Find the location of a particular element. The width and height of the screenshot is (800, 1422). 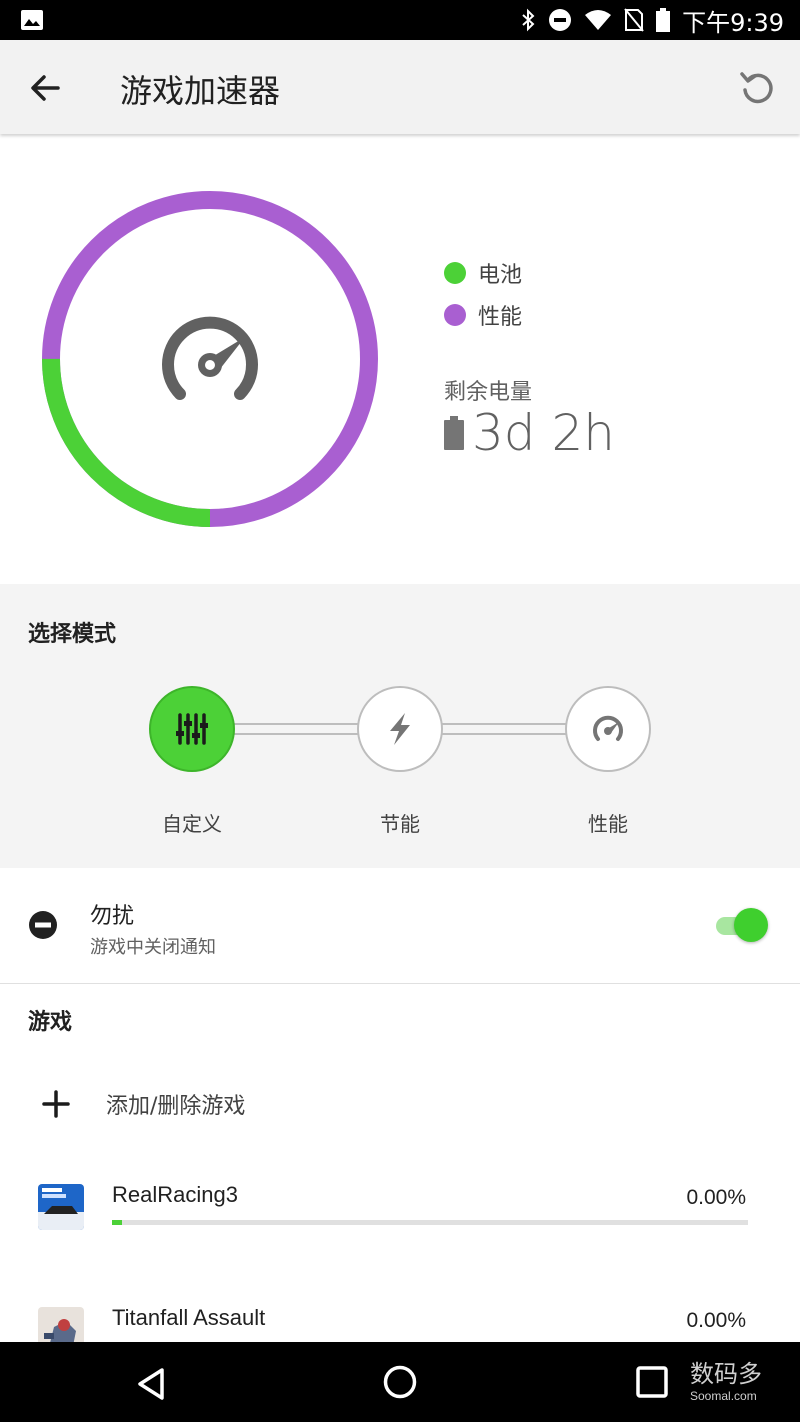

plus-icon is located at coordinates (56, 1104).